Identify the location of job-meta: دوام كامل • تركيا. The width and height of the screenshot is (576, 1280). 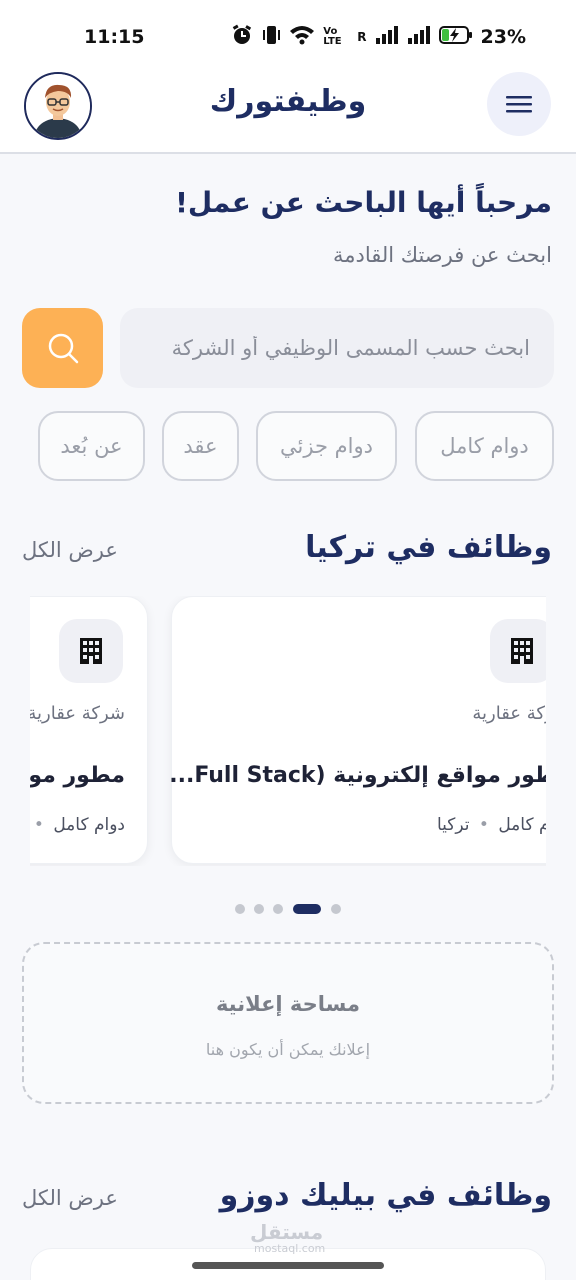
(491, 825).